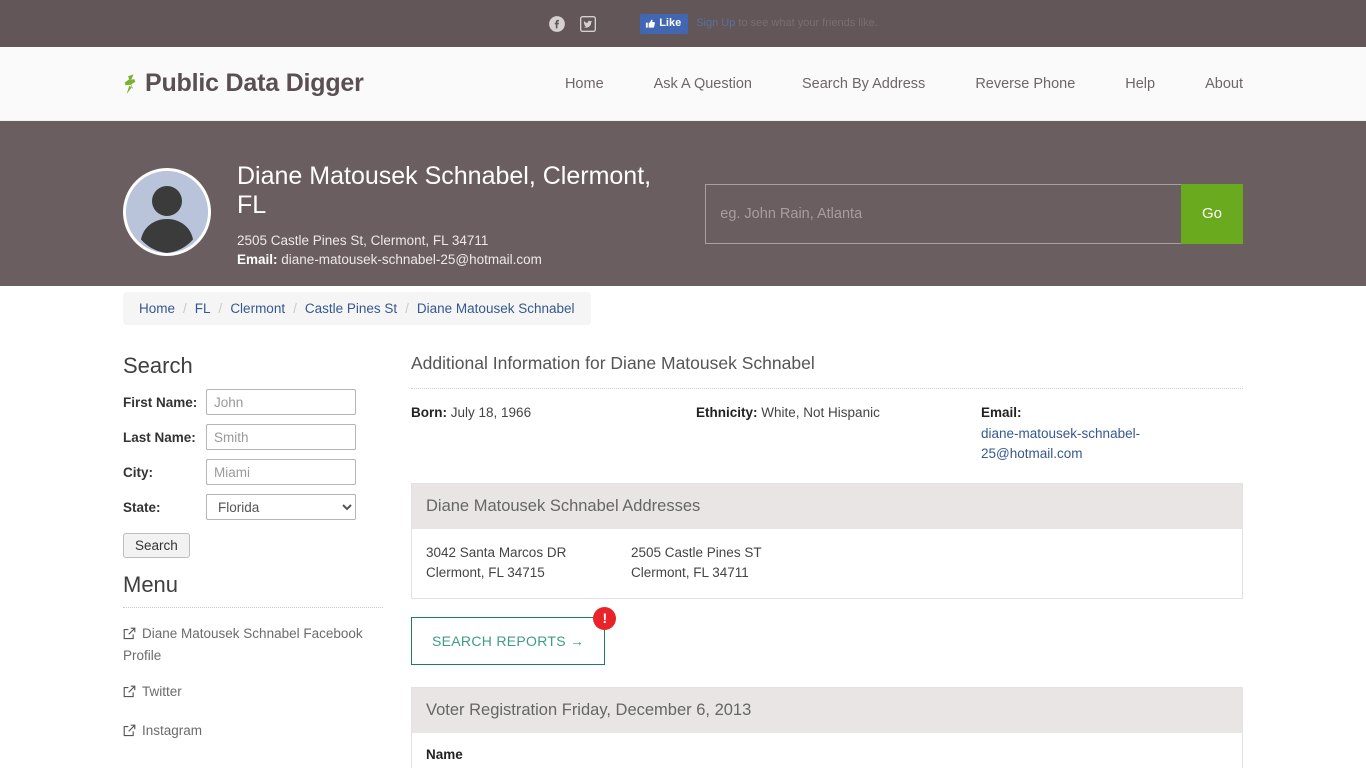 Image resolution: width=1366 pixels, height=768 pixels. What do you see at coordinates (138, 472) in the screenshot?
I see `city-label: City:` at bounding box center [138, 472].